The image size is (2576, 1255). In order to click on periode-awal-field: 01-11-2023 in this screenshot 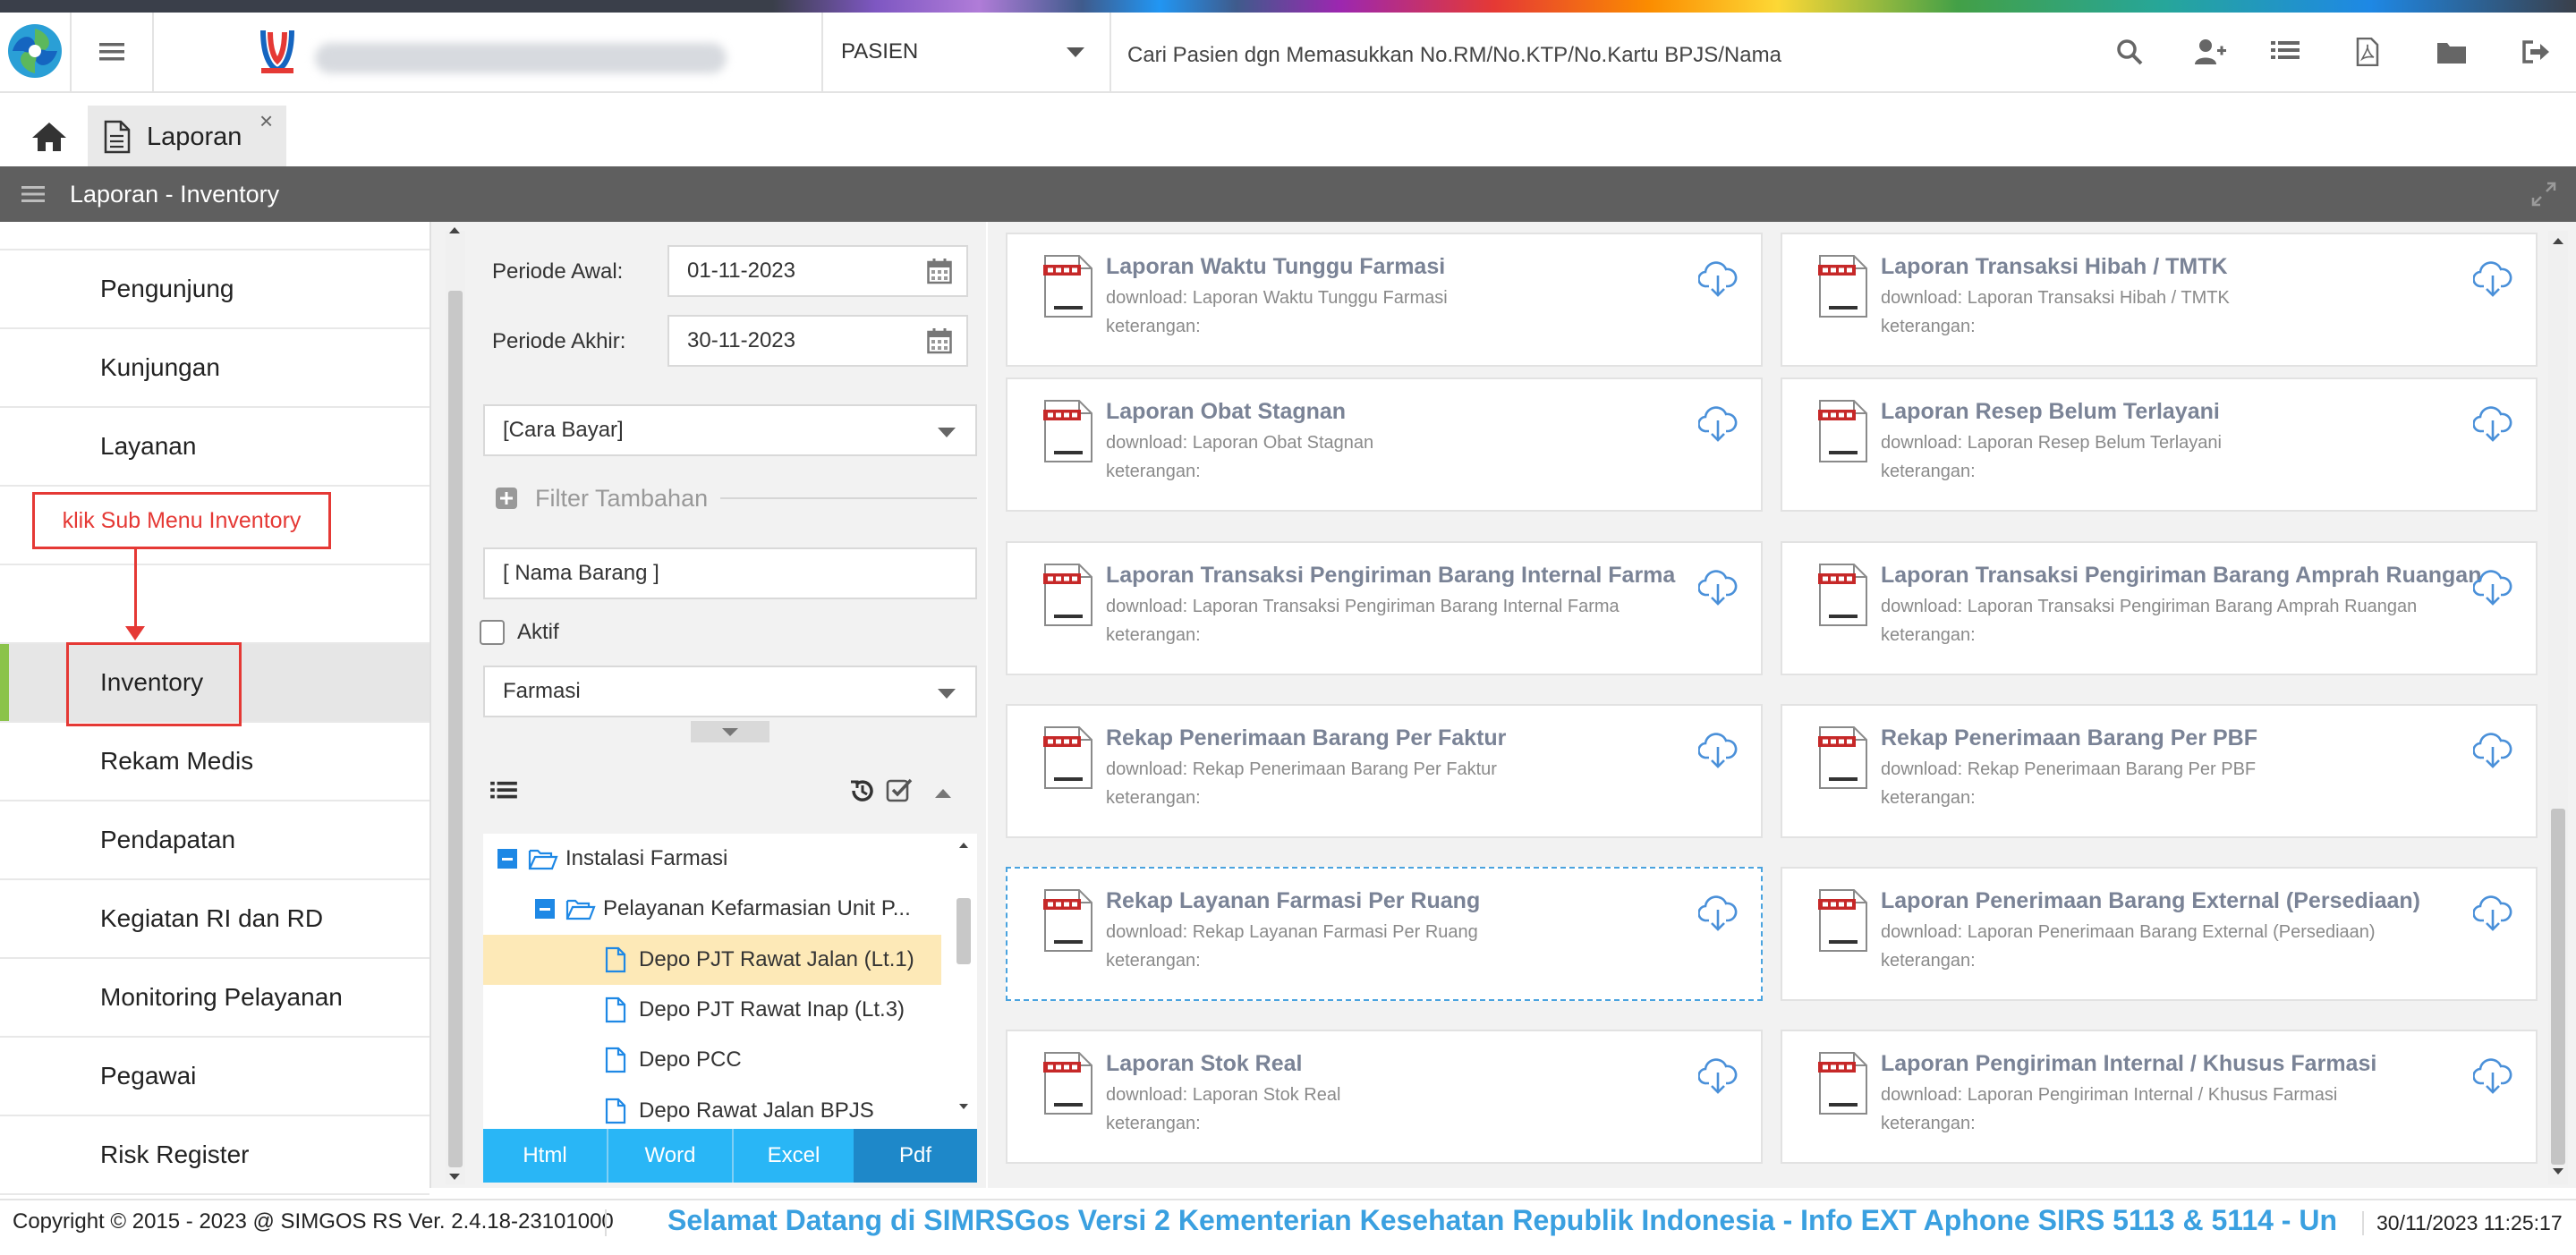, I will do `click(817, 271)`.